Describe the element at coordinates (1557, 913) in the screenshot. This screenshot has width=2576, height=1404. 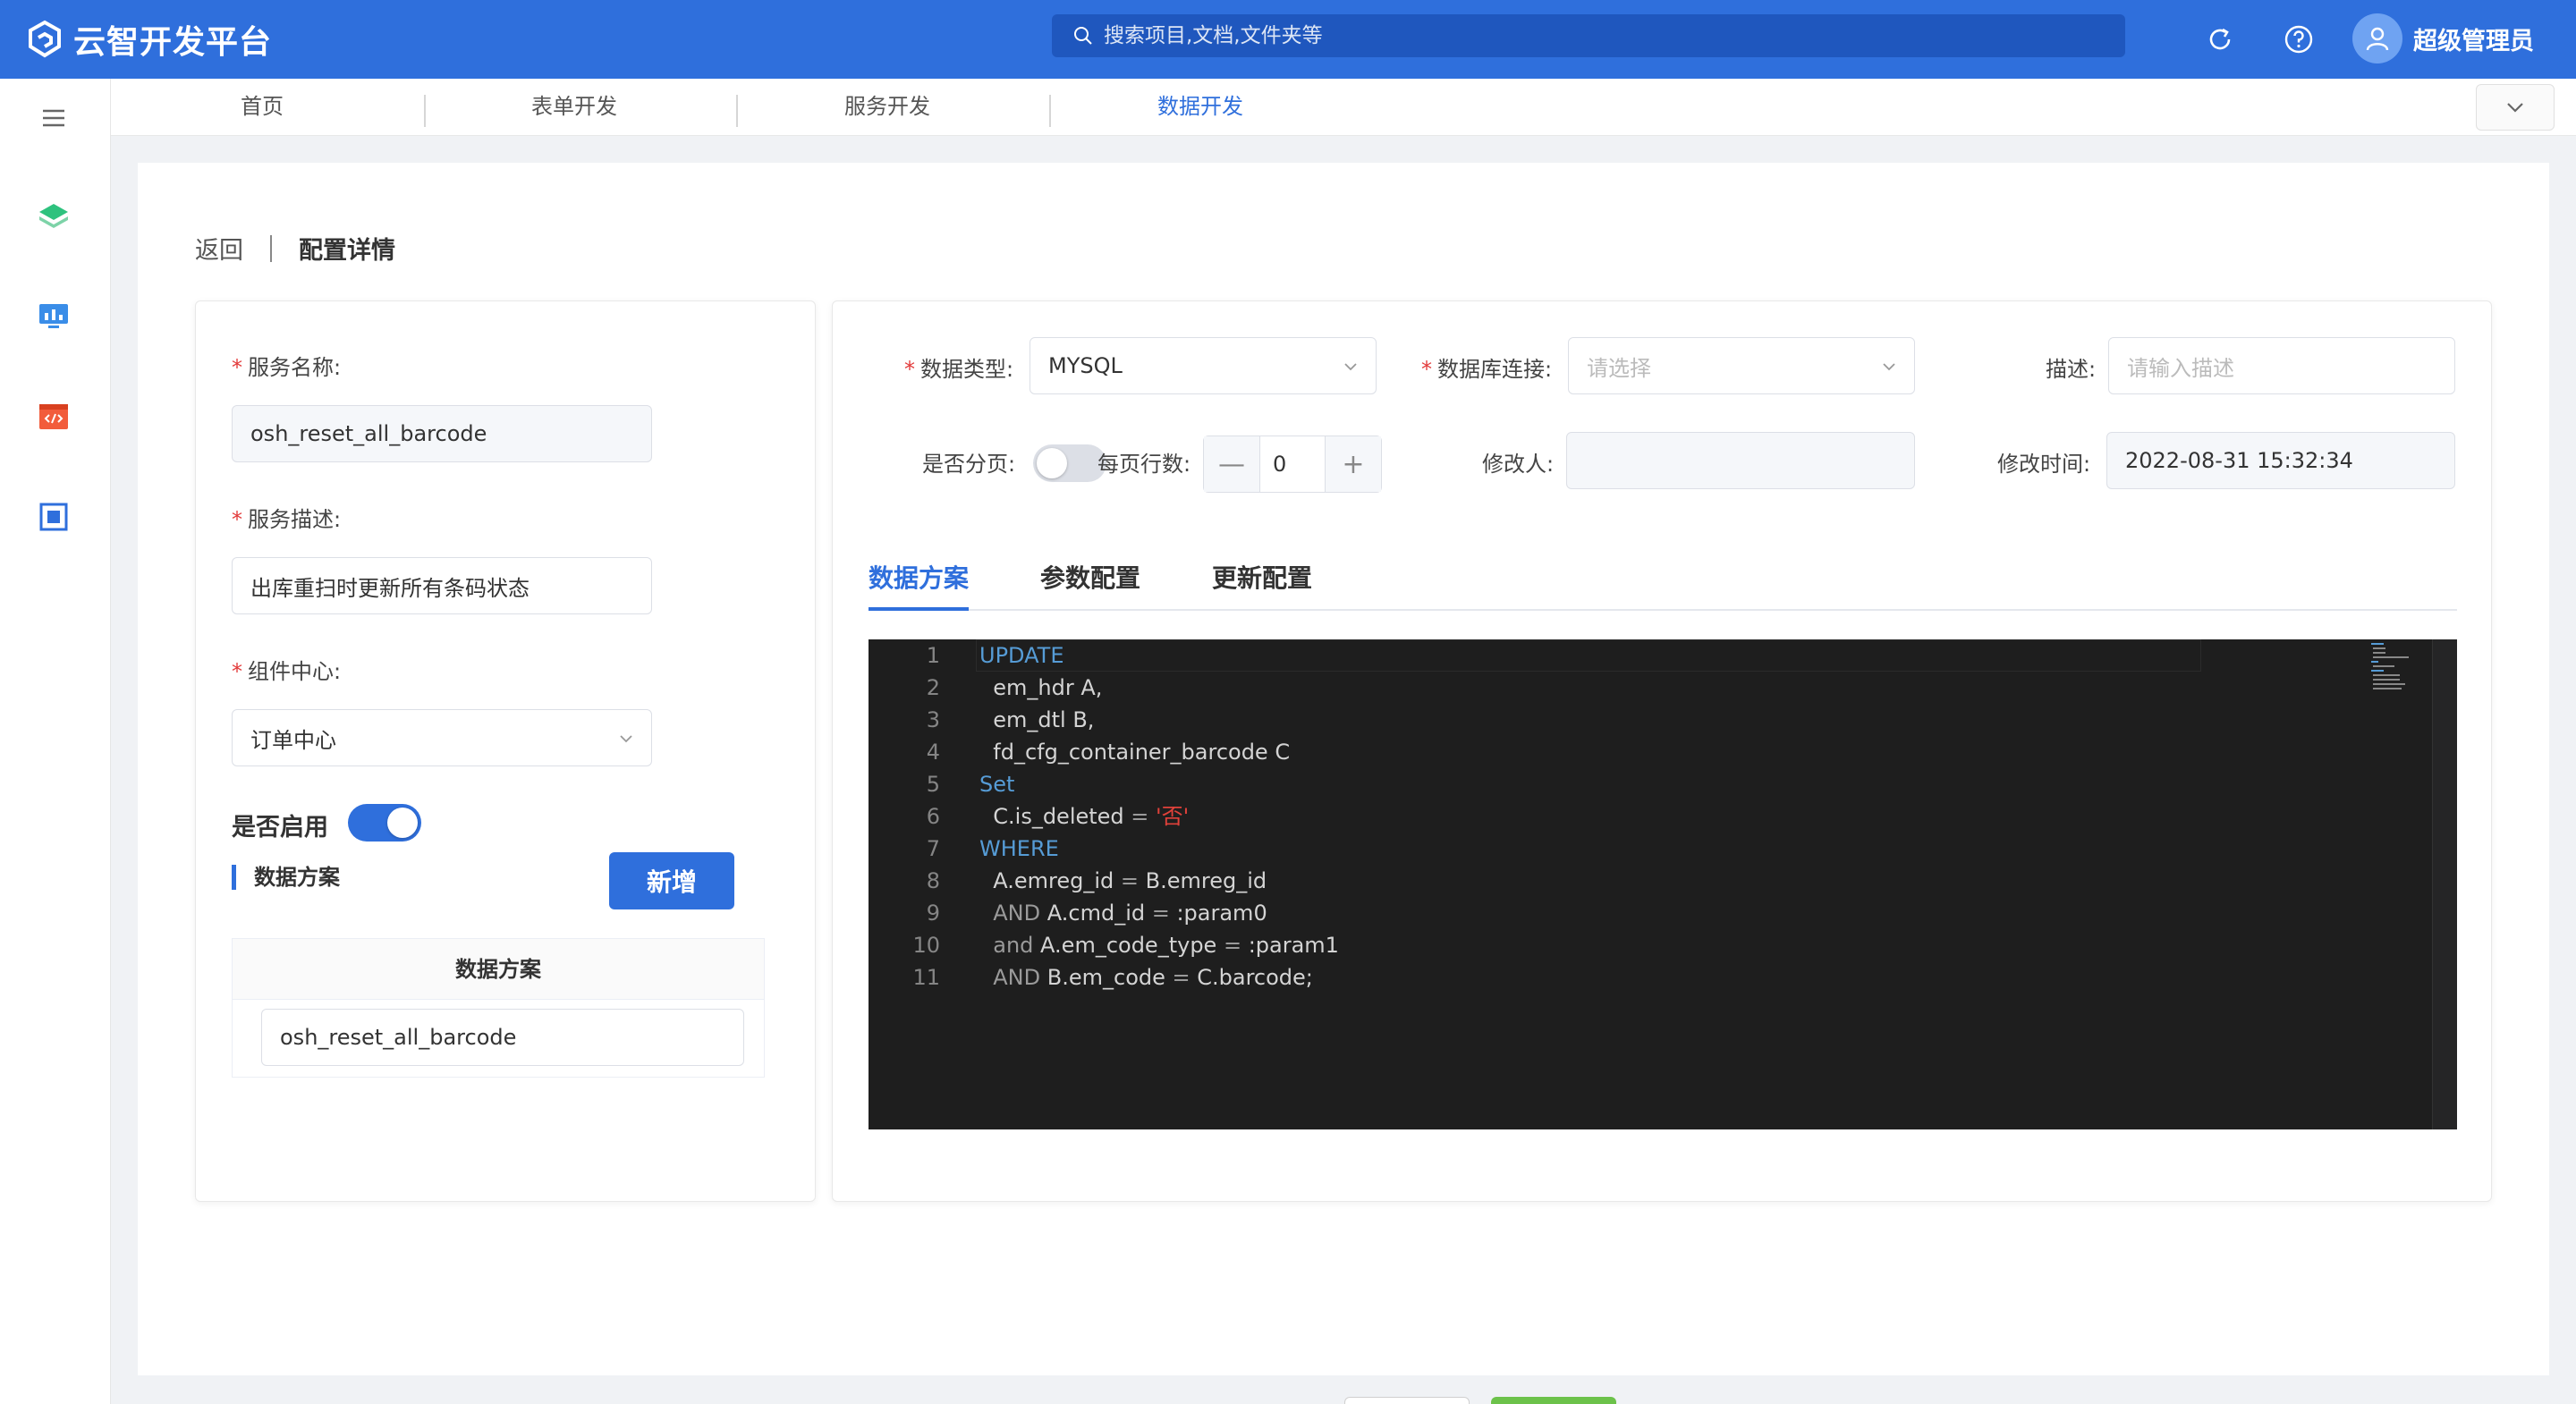
I see `code-line: 9 AND A.cmd_id = :param0` at that location.